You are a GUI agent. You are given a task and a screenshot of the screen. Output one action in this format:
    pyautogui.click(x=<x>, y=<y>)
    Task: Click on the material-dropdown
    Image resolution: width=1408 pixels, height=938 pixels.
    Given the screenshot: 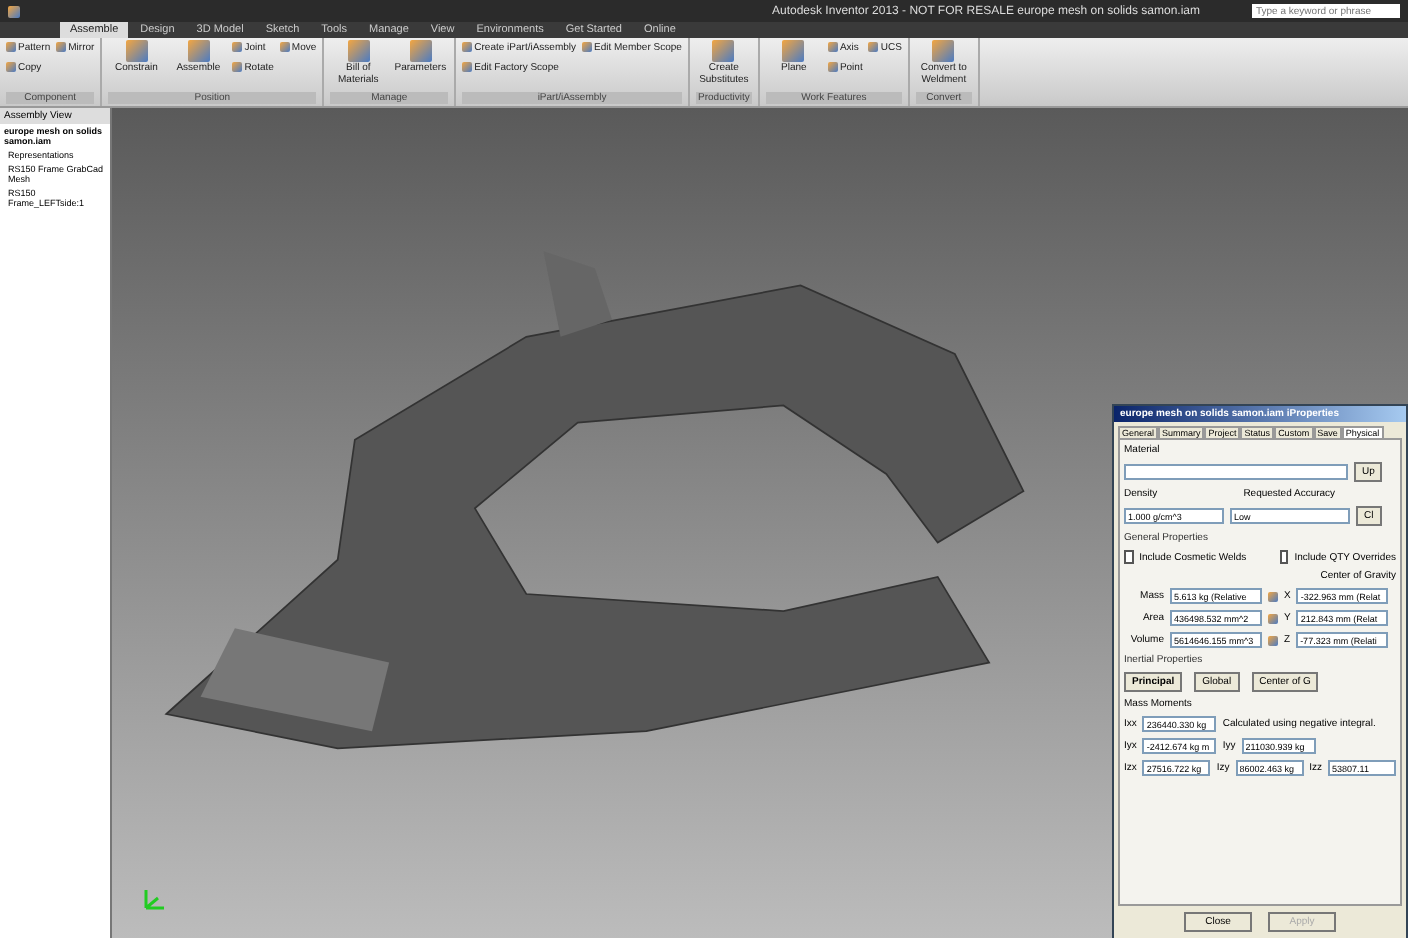 What is the action you would take?
    pyautogui.click(x=1236, y=472)
    